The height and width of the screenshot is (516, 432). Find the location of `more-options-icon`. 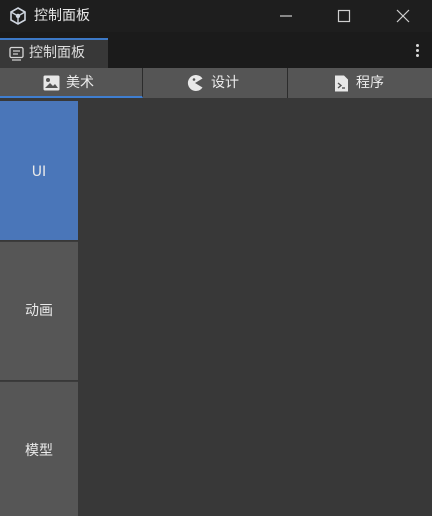

more-options-icon is located at coordinates (417, 51).